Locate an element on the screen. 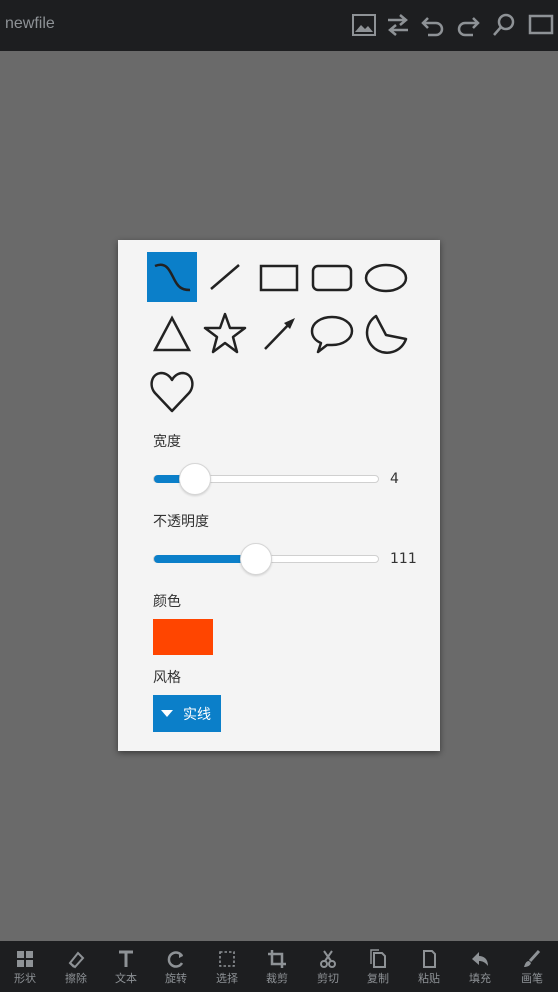 This screenshot has height=992, width=558. toolbar-text-button: 文本 is located at coordinates (126, 966).